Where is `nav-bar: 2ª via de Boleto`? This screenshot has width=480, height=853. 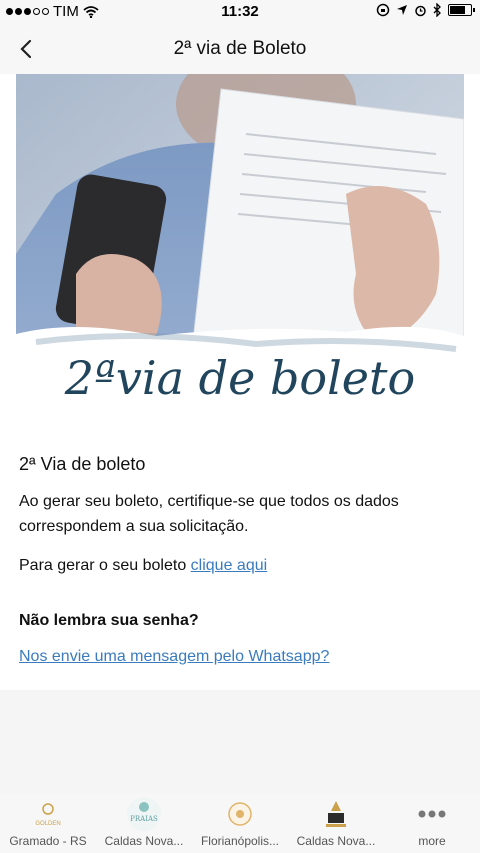
nav-bar: 2ª via de Boleto is located at coordinates (240, 49).